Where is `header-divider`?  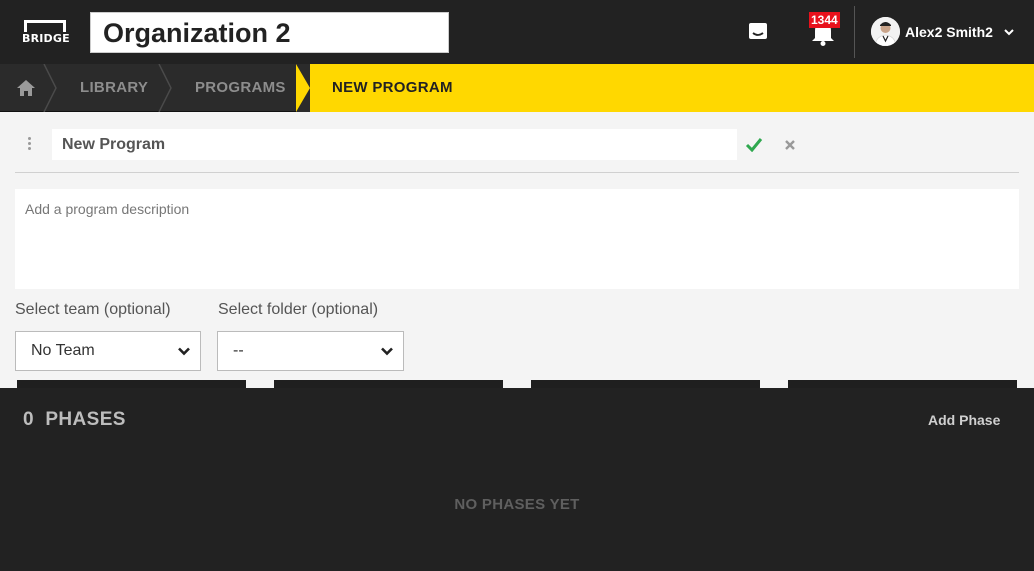 header-divider is located at coordinates (854, 32).